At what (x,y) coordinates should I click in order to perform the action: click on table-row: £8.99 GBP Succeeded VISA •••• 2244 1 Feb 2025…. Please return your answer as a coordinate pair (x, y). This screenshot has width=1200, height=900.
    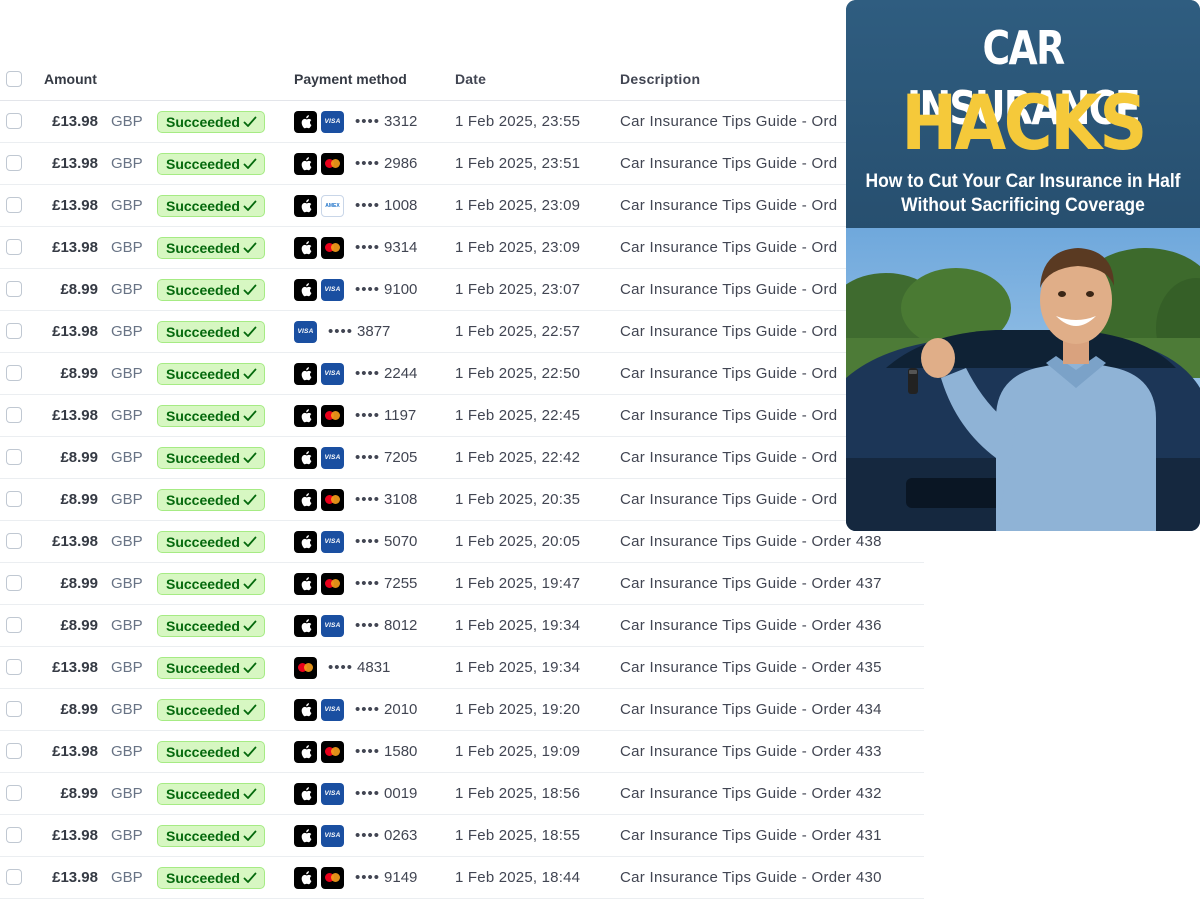
    Looking at the image, I should click on (462, 374).